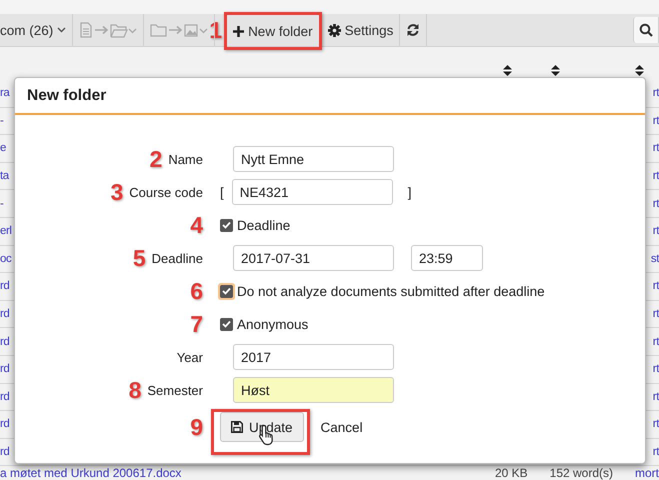 Image resolution: width=659 pixels, height=480 pixels. What do you see at coordinates (647, 473) in the screenshot?
I see `row-link: mort` at bounding box center [647, 473].